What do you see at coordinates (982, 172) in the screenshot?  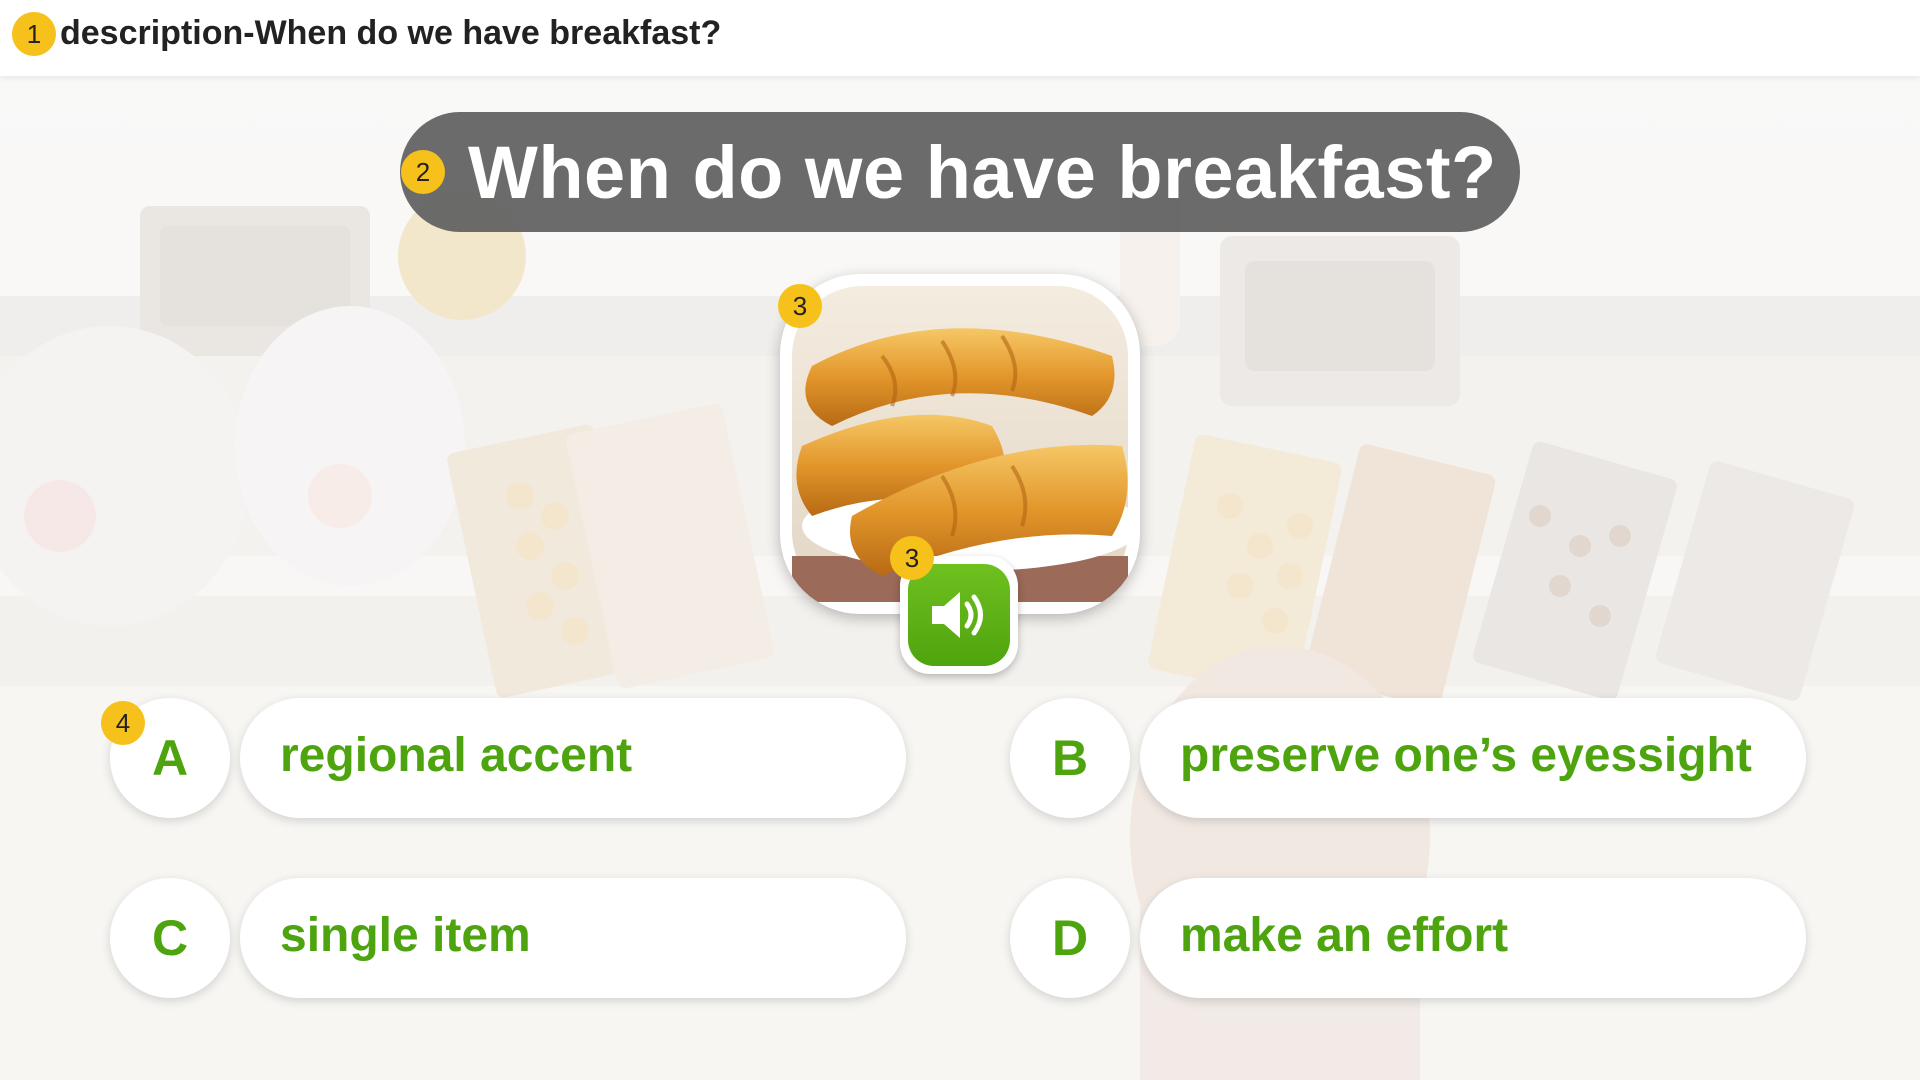 I see `question-text: When do we have breakfast?` at bounding box center [982, 172].